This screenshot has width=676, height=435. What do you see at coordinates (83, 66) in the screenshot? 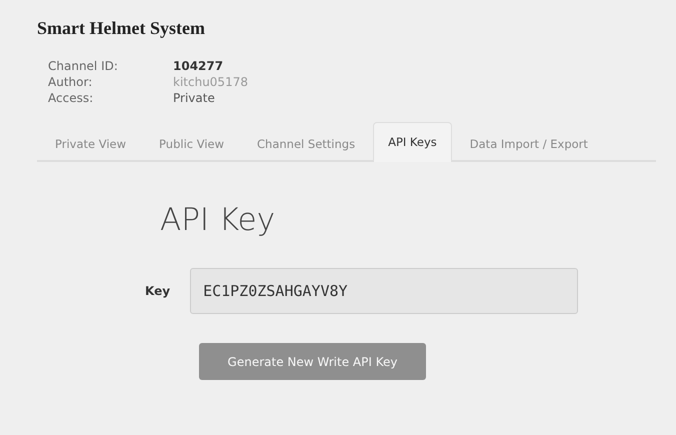
I see `info-label: Channel ID:` at bounding box center [83, 66].